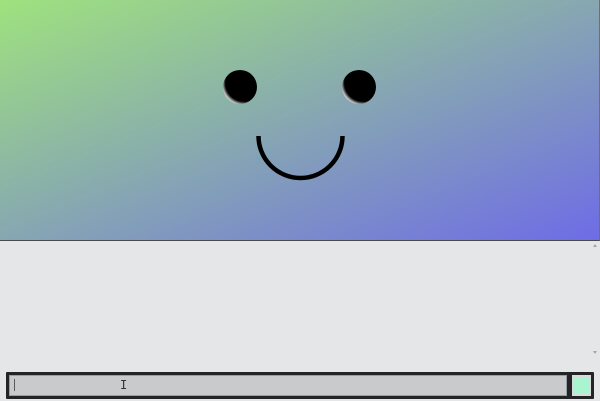  Describe the element at coordinates (581, 385) in the screenshot. I see `color-swatch-button` at that location.